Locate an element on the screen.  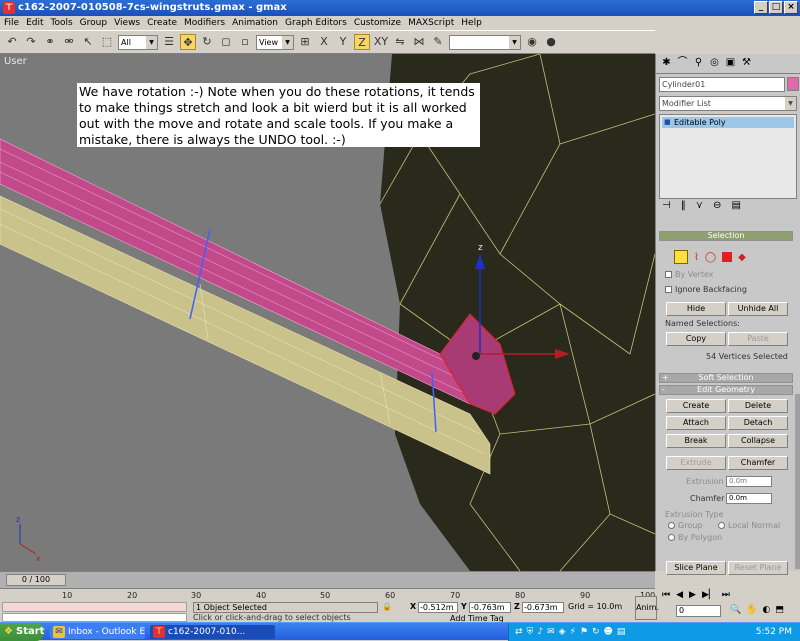
menu-group: Group is located at coordinates (93, 23).